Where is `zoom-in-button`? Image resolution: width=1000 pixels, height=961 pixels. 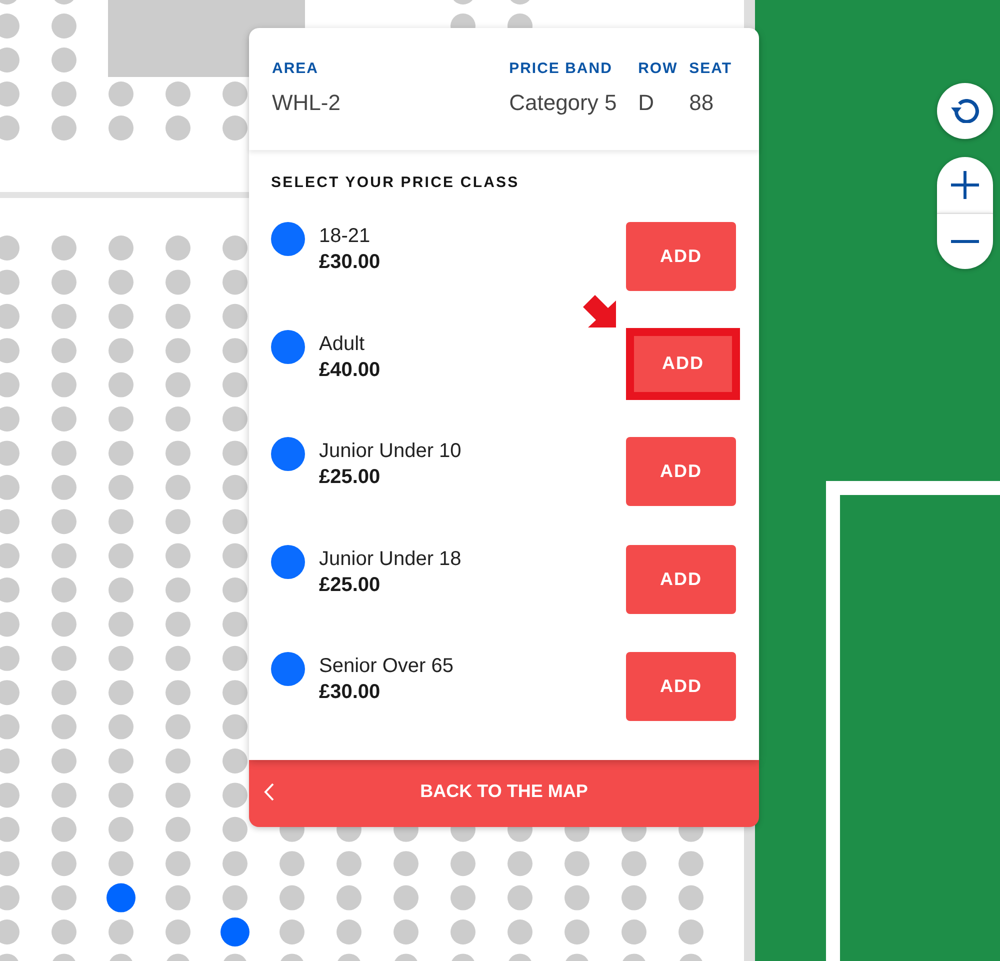 zoom-in-button is located at coordinates (965, 185).